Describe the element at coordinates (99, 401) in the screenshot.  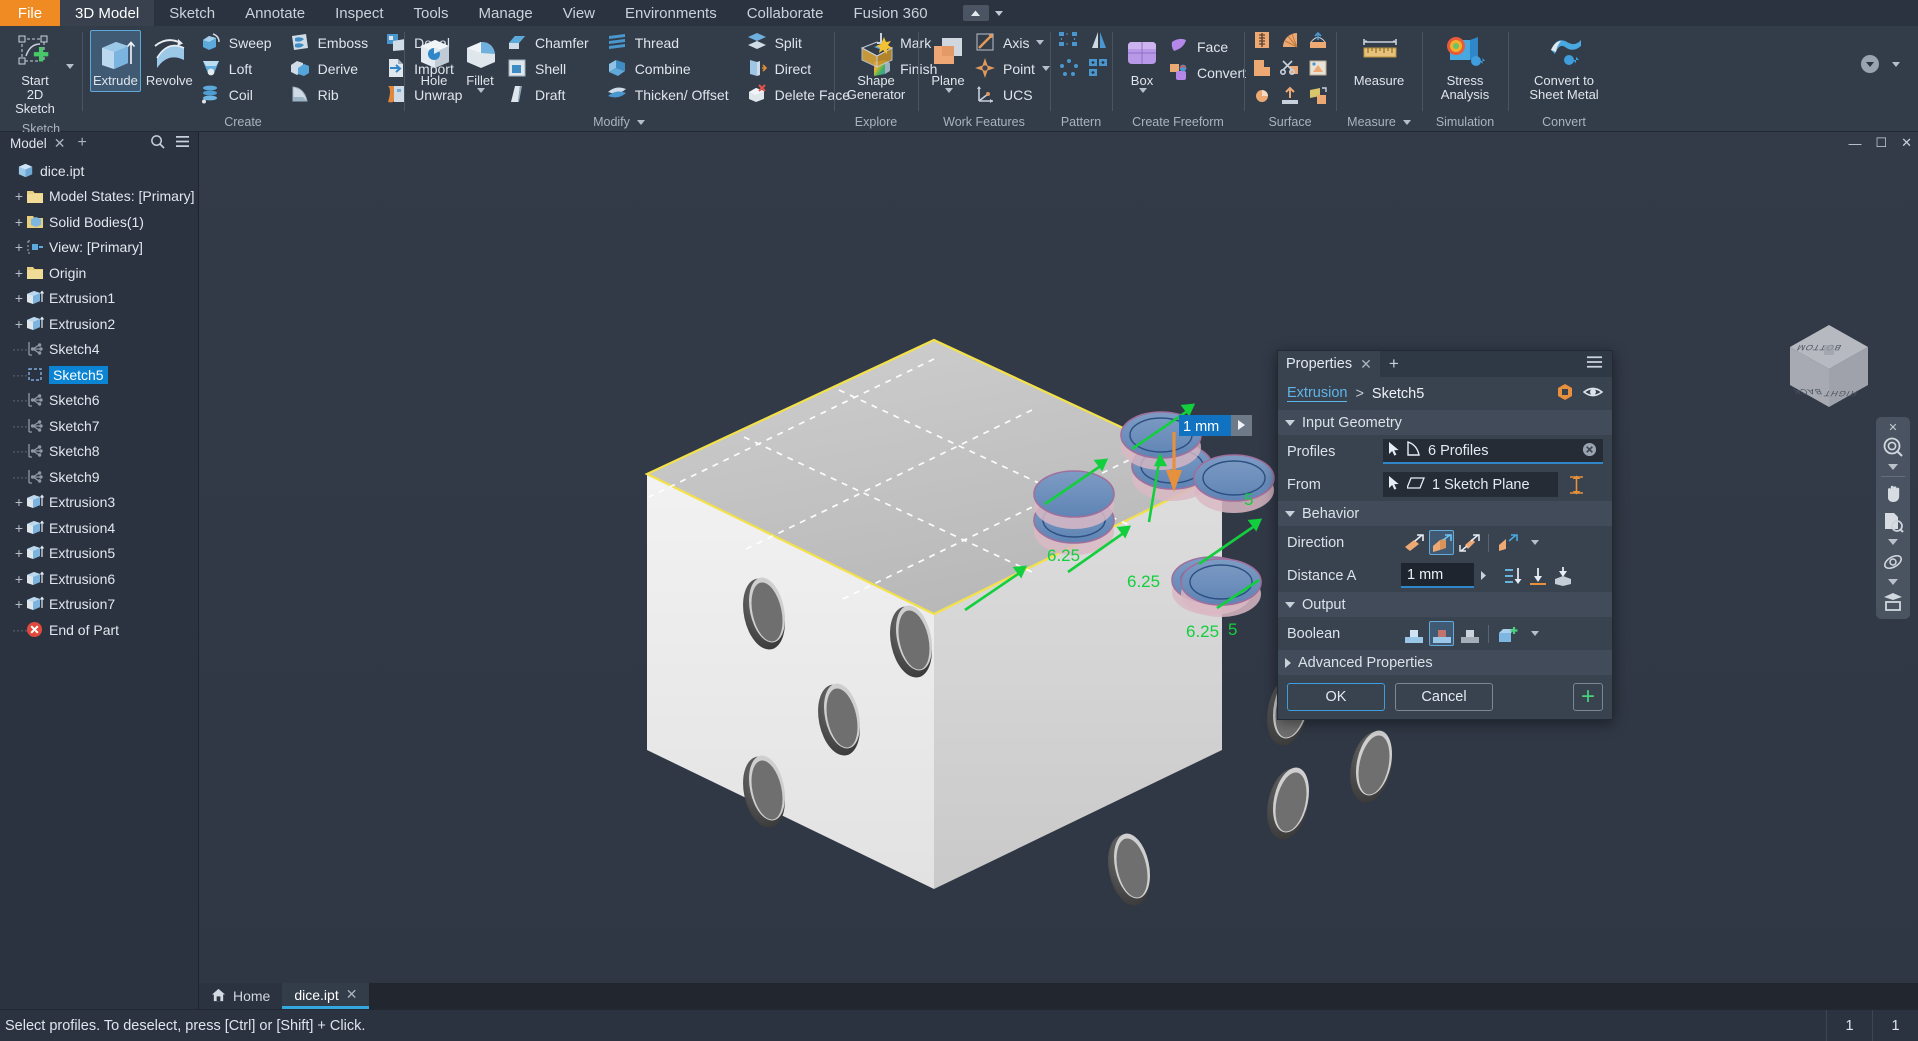
I see `tree-item-sketch6: ···· Sketch6` at that location.